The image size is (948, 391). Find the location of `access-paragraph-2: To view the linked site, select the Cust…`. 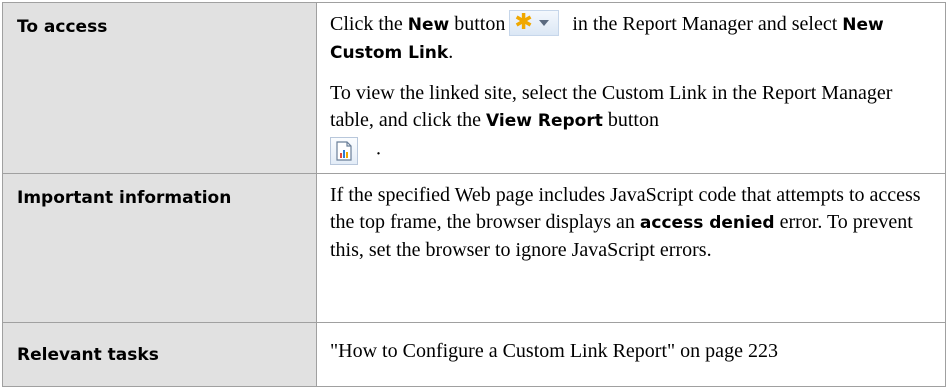

access-paragraph-2: To view the linked site, select the Cust… is located at coordinates (631, 122).